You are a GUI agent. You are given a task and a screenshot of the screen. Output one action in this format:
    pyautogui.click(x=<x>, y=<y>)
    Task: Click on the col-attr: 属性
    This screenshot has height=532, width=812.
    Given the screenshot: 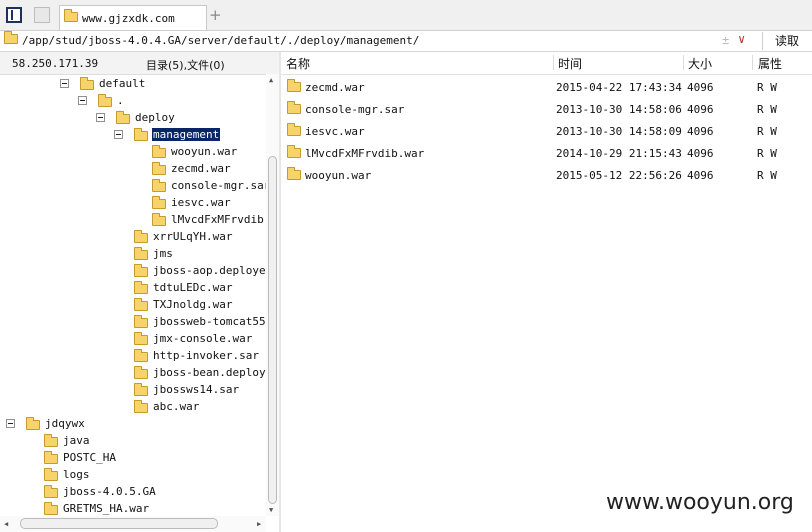 What is the action you would take?
    pyautogui.click(x=770, y=63)
    